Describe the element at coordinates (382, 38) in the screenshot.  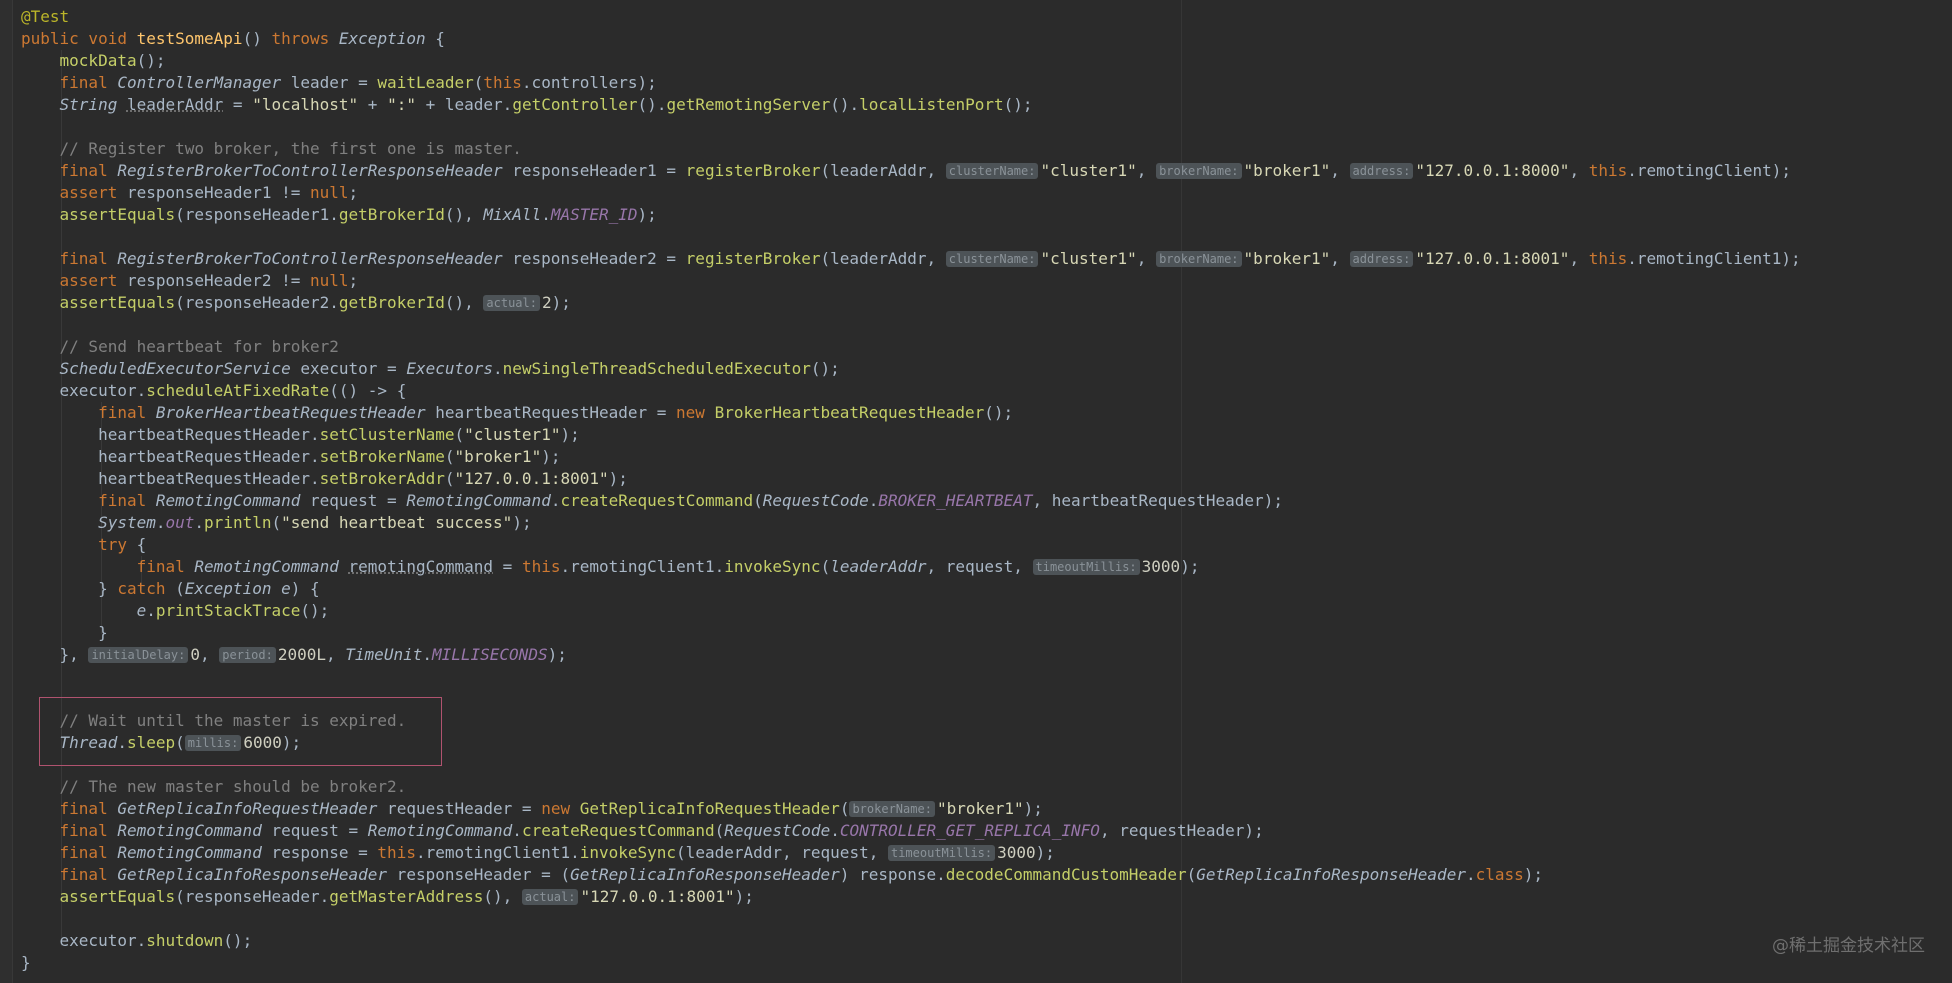
I see `code-token: Exception` at that location.